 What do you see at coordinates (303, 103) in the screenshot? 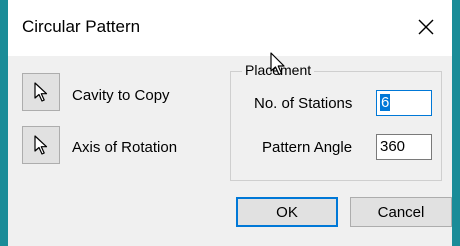
I see `stations-label: No. of Stations` at bounding box center [303, 103].